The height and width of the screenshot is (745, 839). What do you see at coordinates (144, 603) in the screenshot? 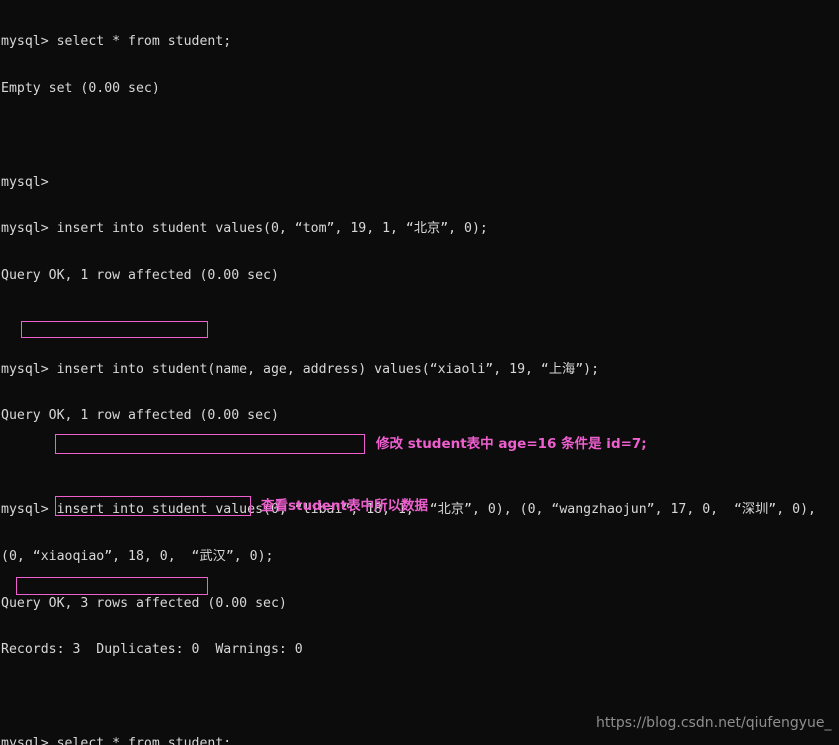
I see `terminal-line: Query OK, 3 rows affected (0.00 sec)` at bounding box center [144, 603].